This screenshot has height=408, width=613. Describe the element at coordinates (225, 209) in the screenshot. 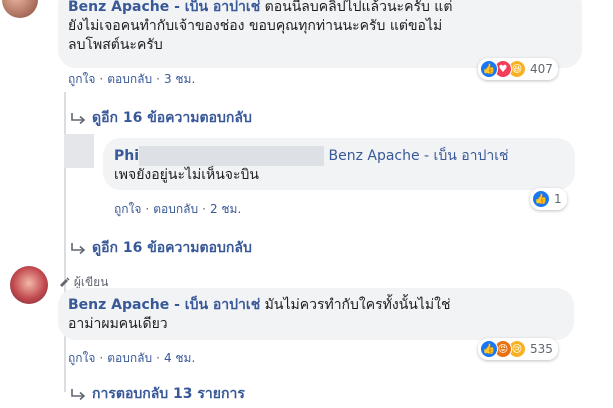

I see `timestamp-link: 2 ชม.` at that location.